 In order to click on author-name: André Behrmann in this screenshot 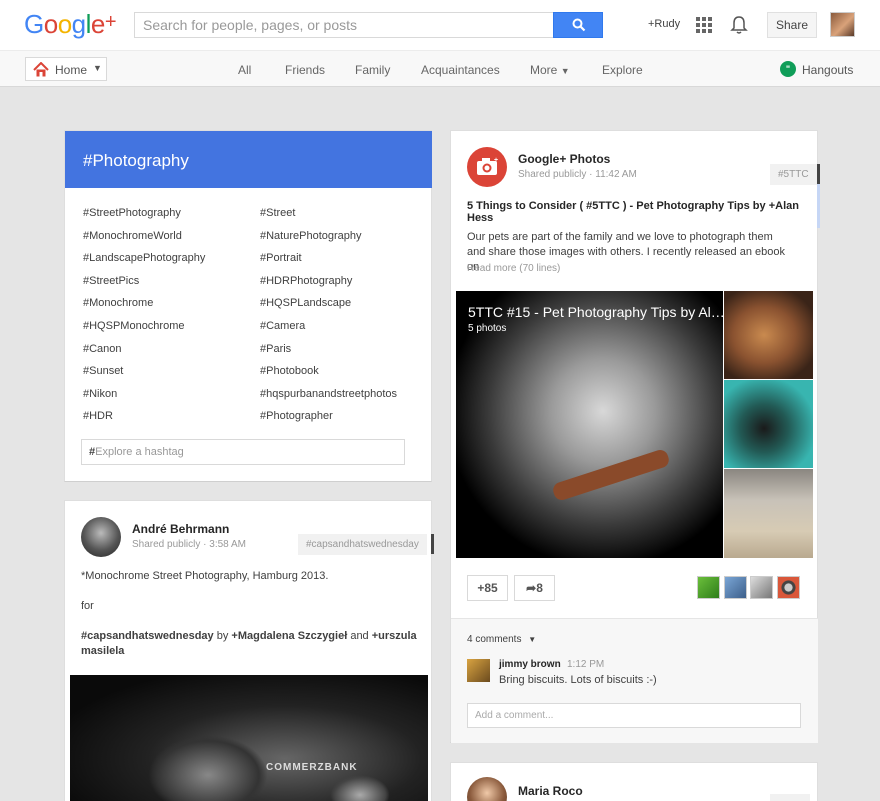, I will do `click(180, 529)`.